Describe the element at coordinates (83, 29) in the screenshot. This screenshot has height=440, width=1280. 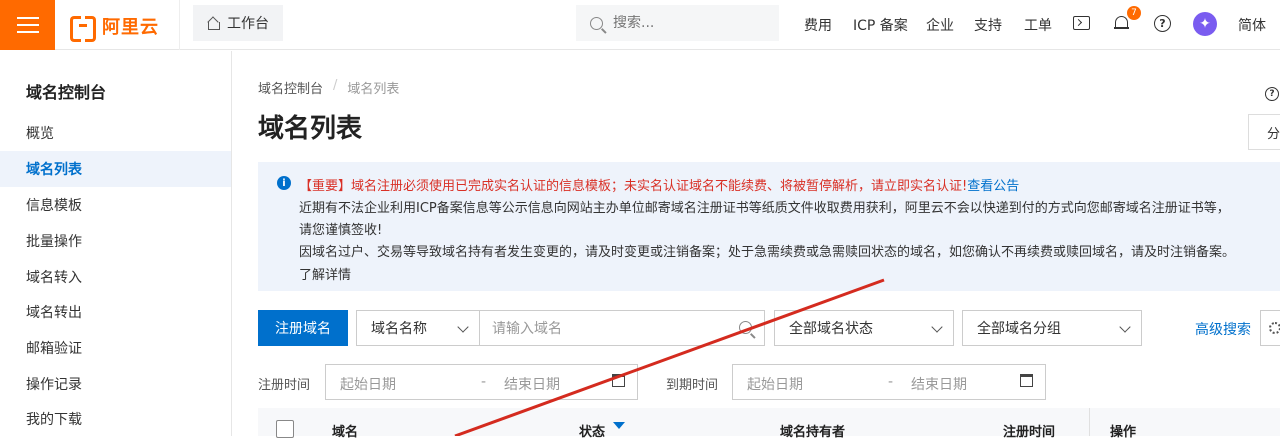
I see `aliyun-logo-icon` at that location.